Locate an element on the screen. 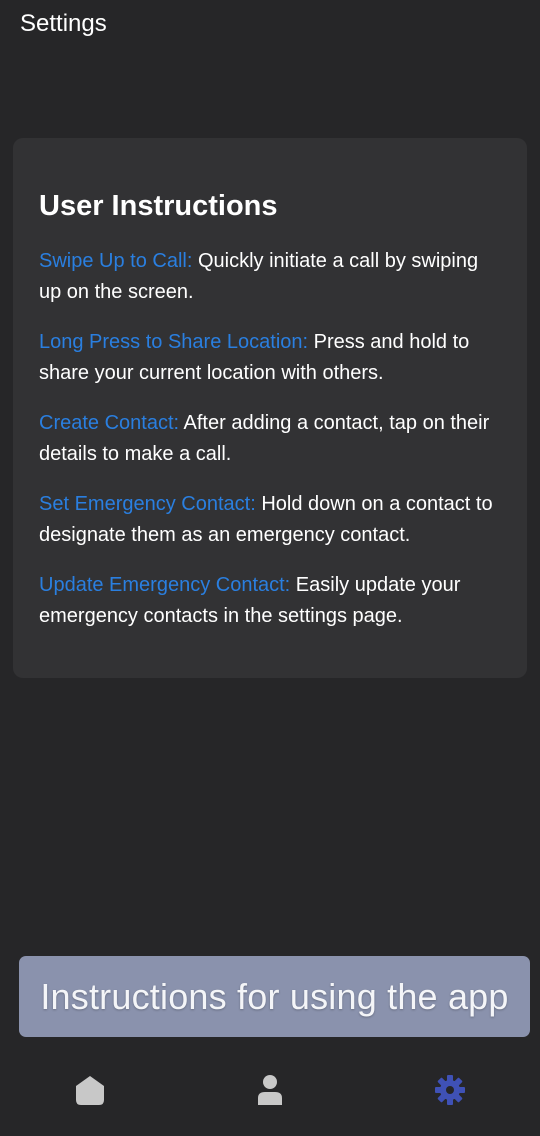  card-title: User Instructions is located at coordinates (158, 206).